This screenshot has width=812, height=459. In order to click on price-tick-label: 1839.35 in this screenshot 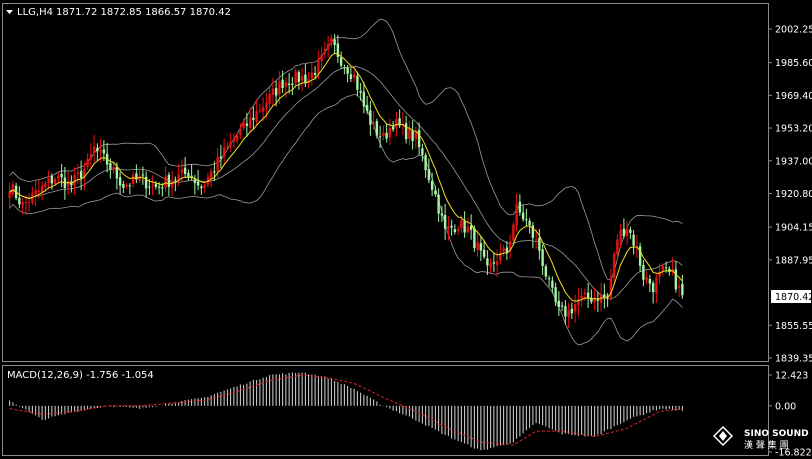, I will do `click(793, 359)`.